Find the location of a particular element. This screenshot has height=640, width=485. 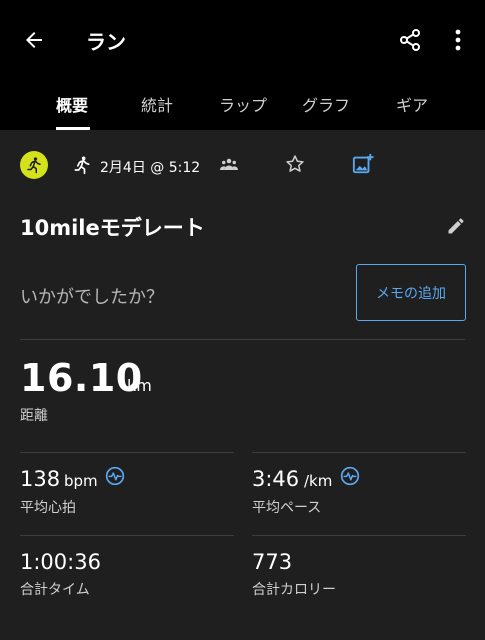

share-button is located at coordinates (410, 40).